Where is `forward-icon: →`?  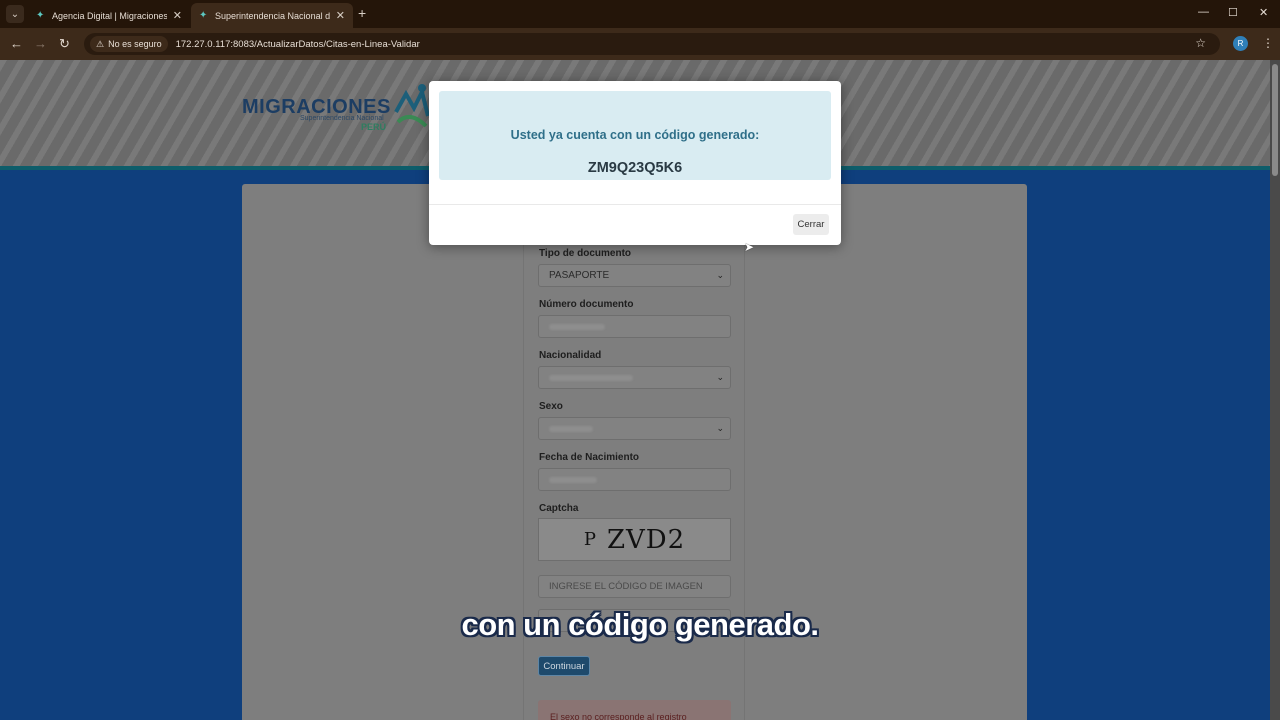 forward-icon: → is located at coordinates (40, 43).